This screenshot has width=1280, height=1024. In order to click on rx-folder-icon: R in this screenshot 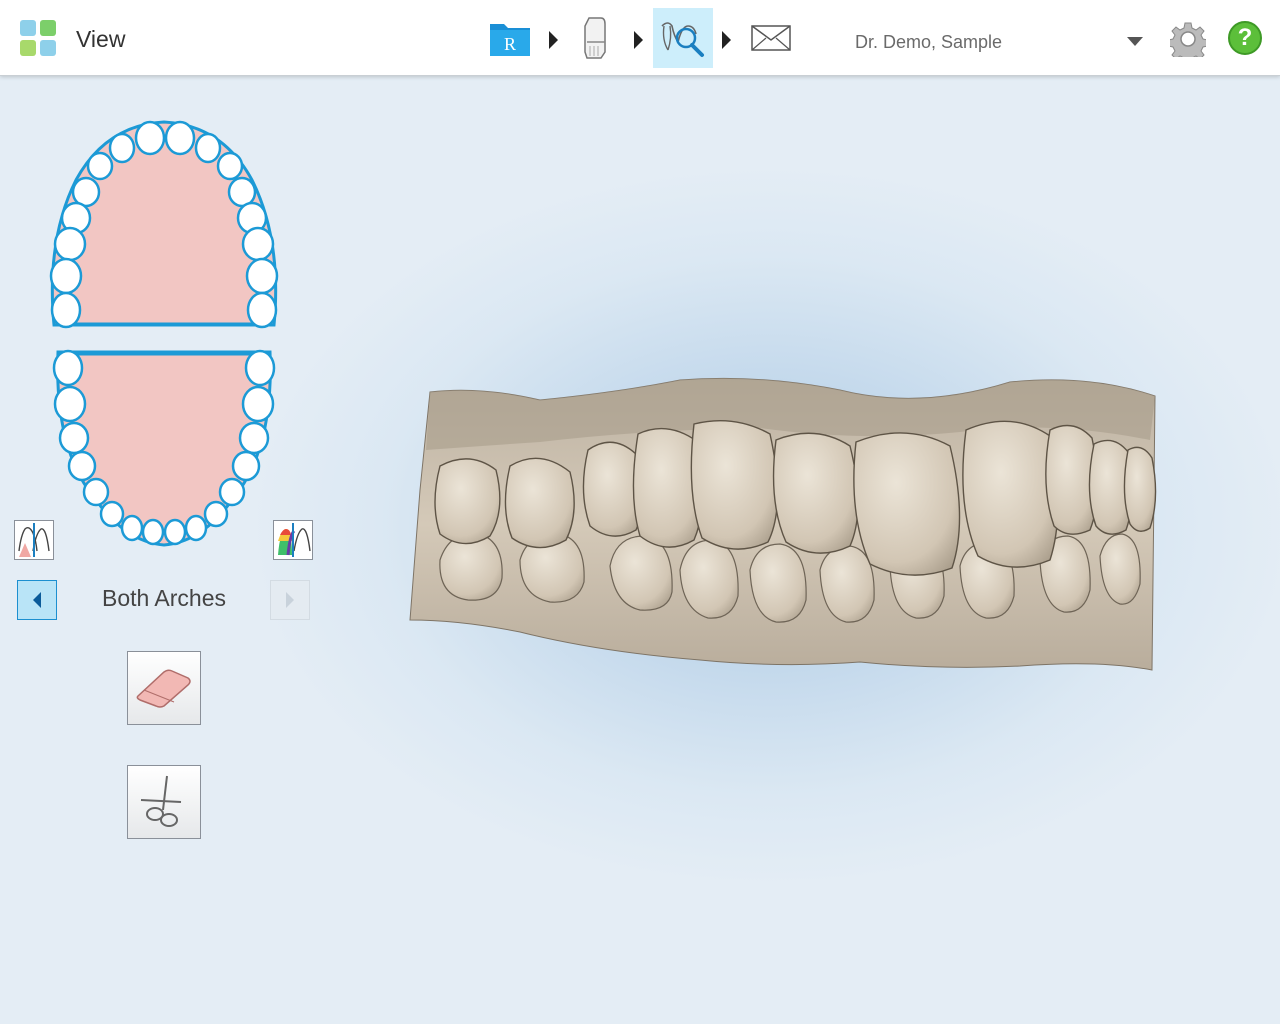, I will do `click(510, 40)`.